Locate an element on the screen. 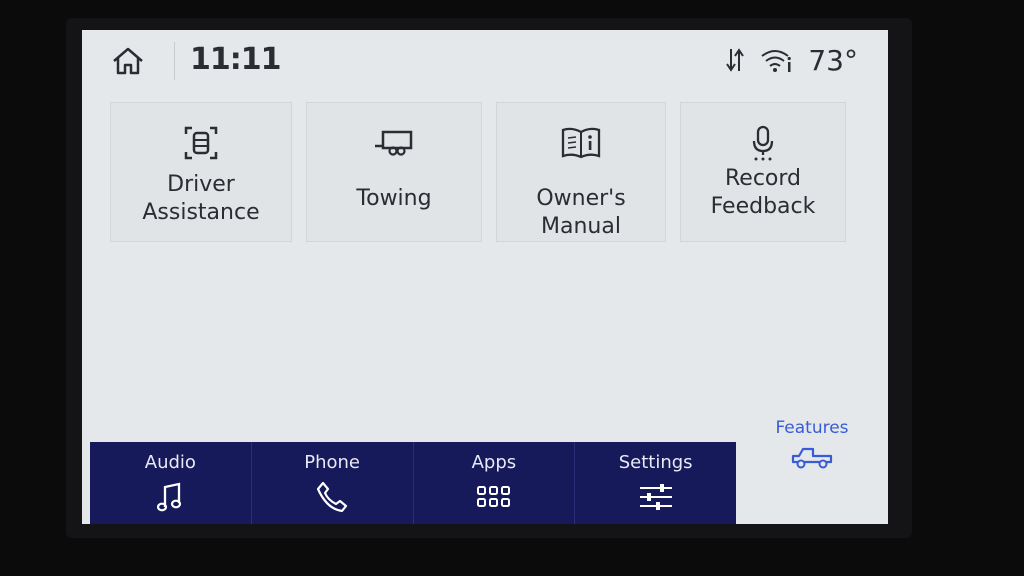 The image size is (1024, 576). tile-label: Driver Assistance is located at coordinates (201, 198).